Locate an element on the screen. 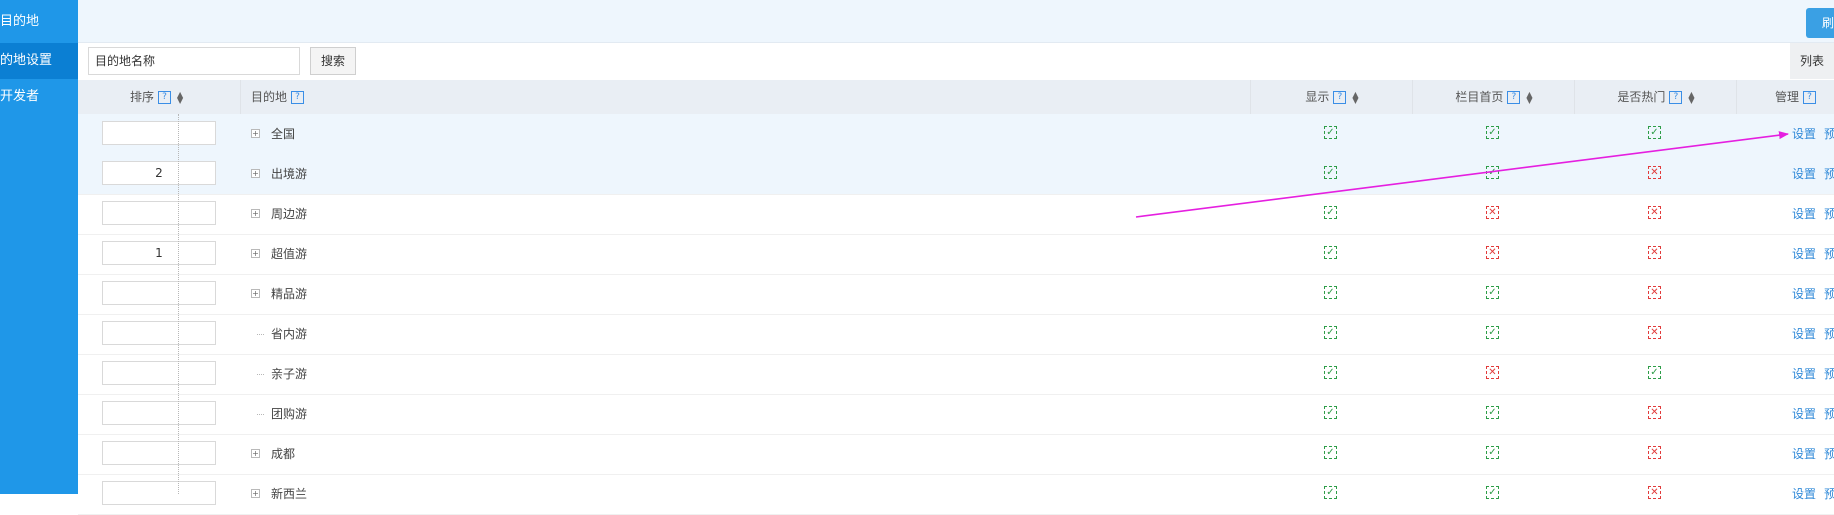 The image size is (1834, 515). annotation-arrow-line is located at coordinates (1462, 174).